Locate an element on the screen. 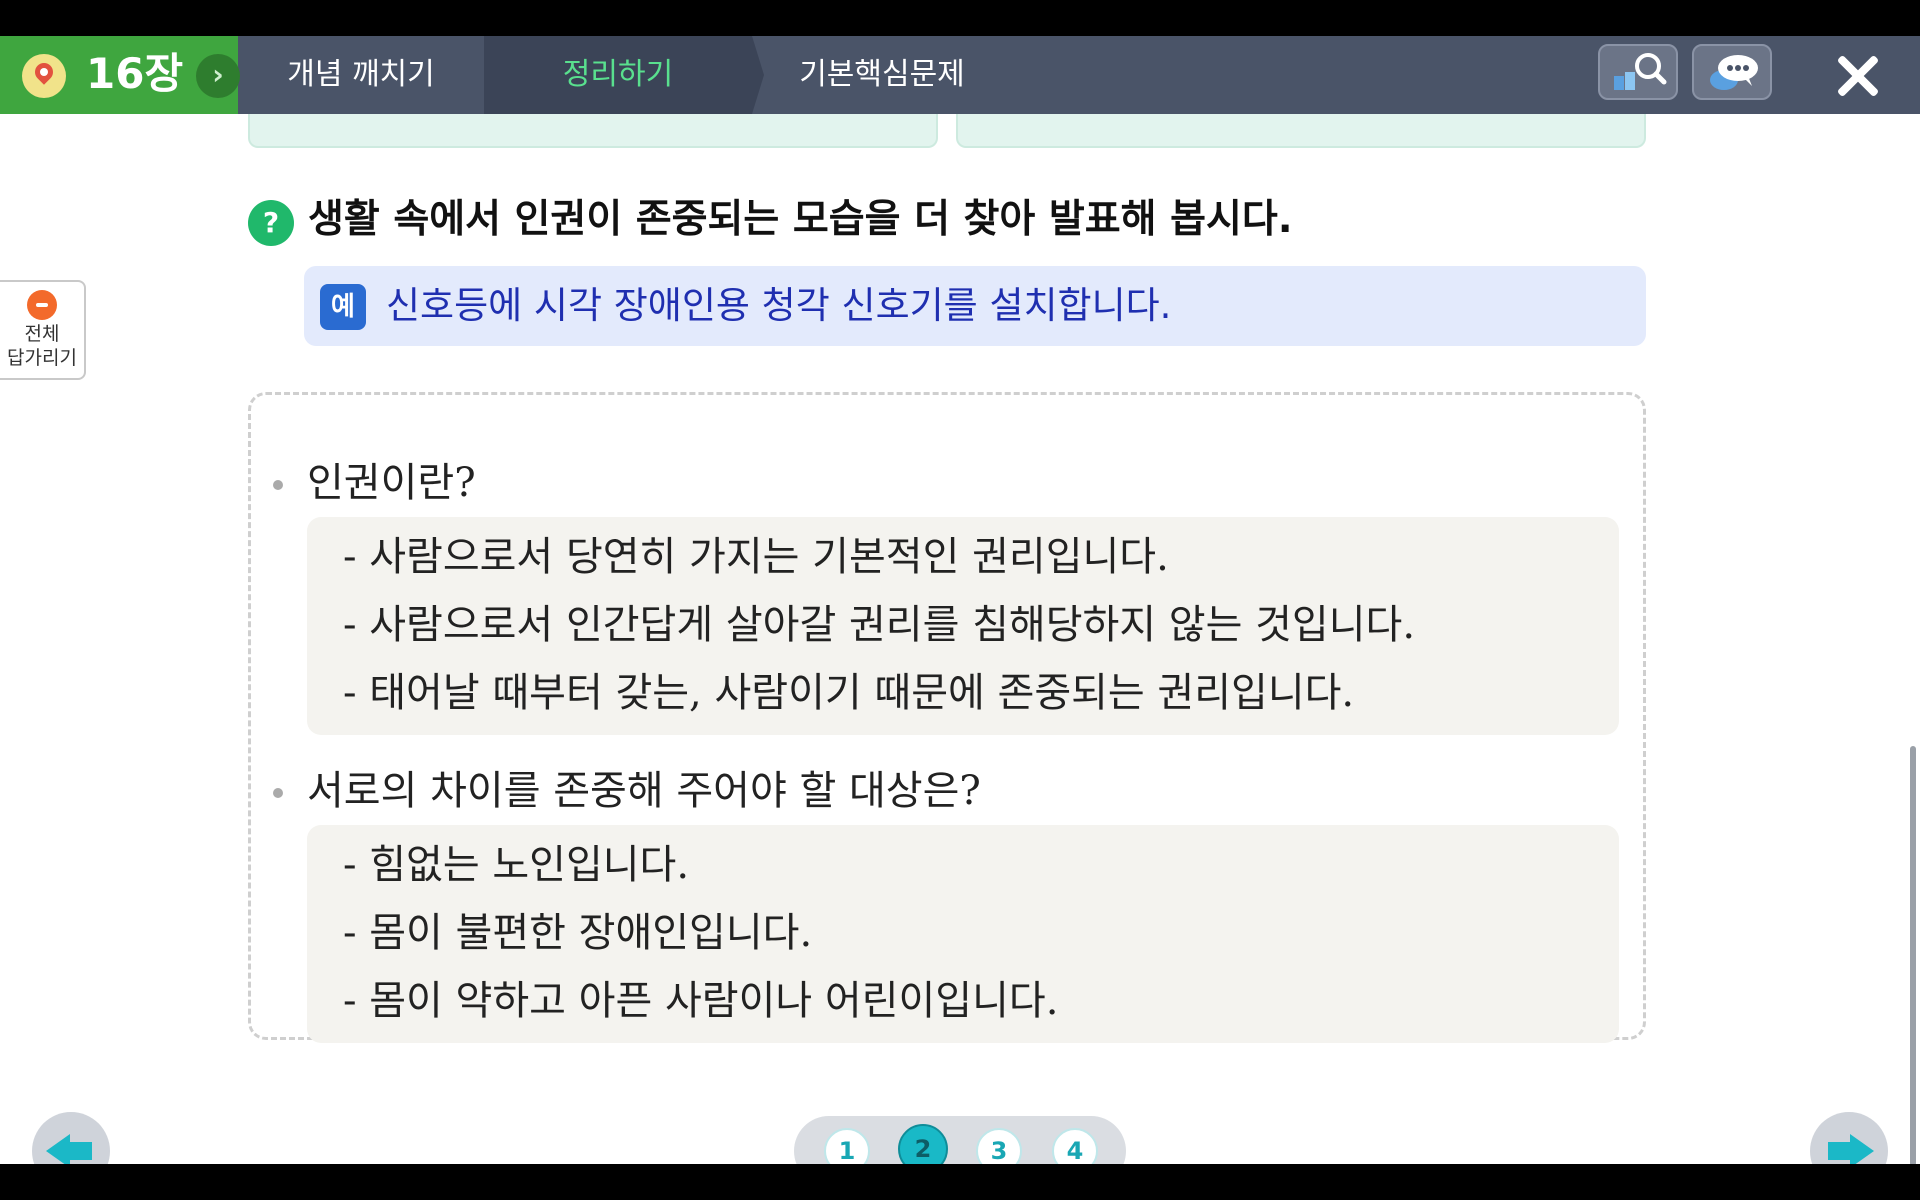  card-peek-right is located at coordinates (1301, 131).